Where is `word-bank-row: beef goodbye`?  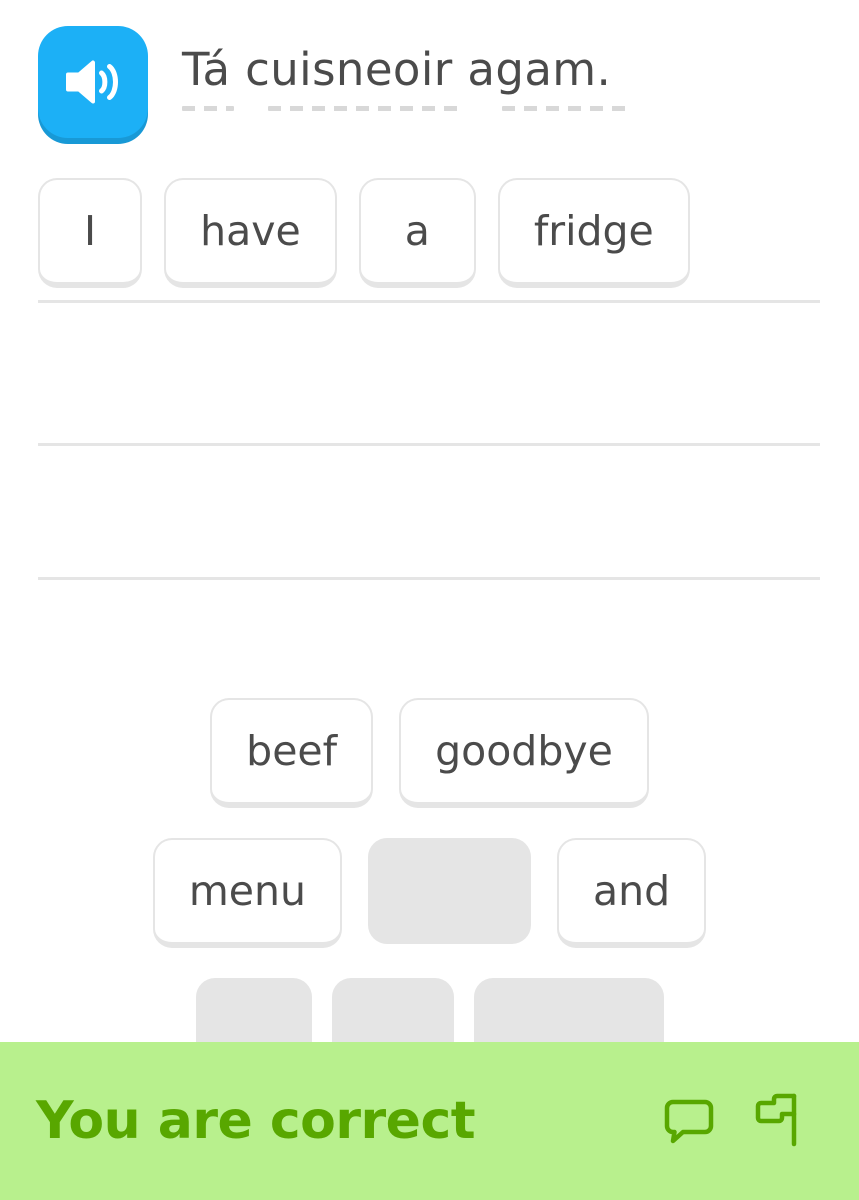
word-bank-row: beef goodbye is located at coordinates (429, 753).